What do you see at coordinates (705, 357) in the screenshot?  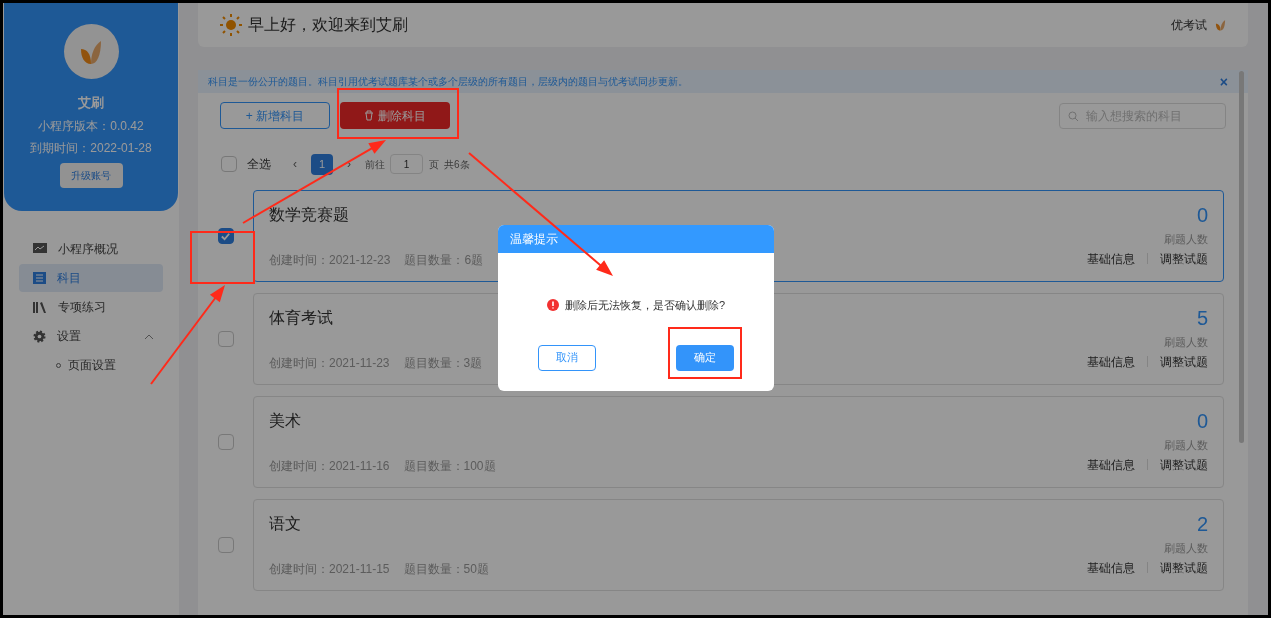 I see `confirm-button: 确定` at bounding box center [705, 357].